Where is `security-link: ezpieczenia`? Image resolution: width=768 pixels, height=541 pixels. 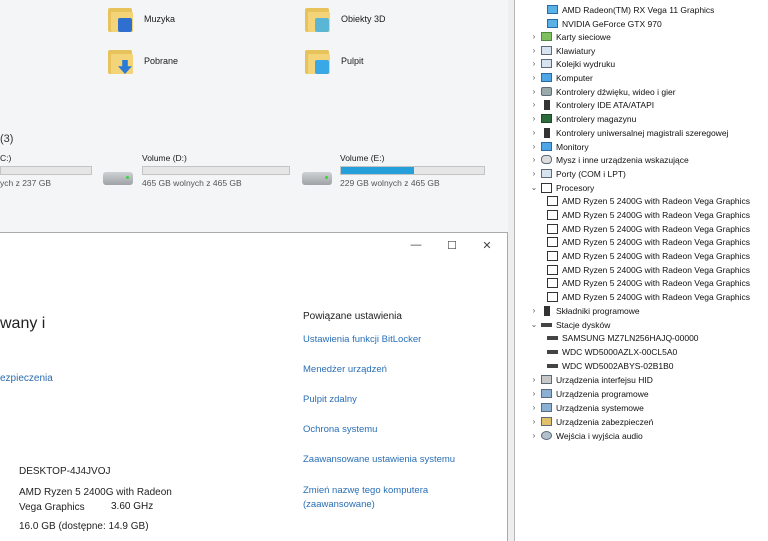
security-link: ezpieczenia is located at coordinates (26, 378).